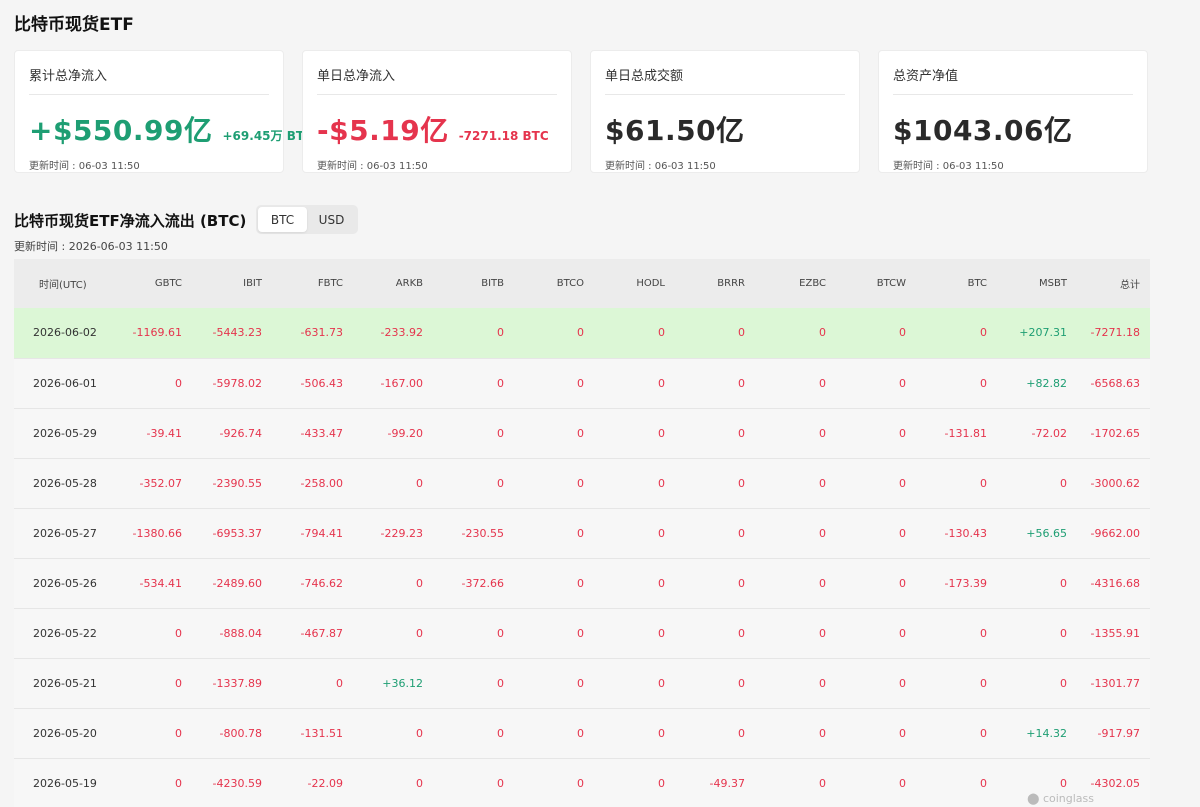 The width and height of the screenshot is (1200, 807). What do you see at coordinates (74, 25) in the screenshot?
I see `page-title: 比特币现货ETF` at bounding box center [74, 25].